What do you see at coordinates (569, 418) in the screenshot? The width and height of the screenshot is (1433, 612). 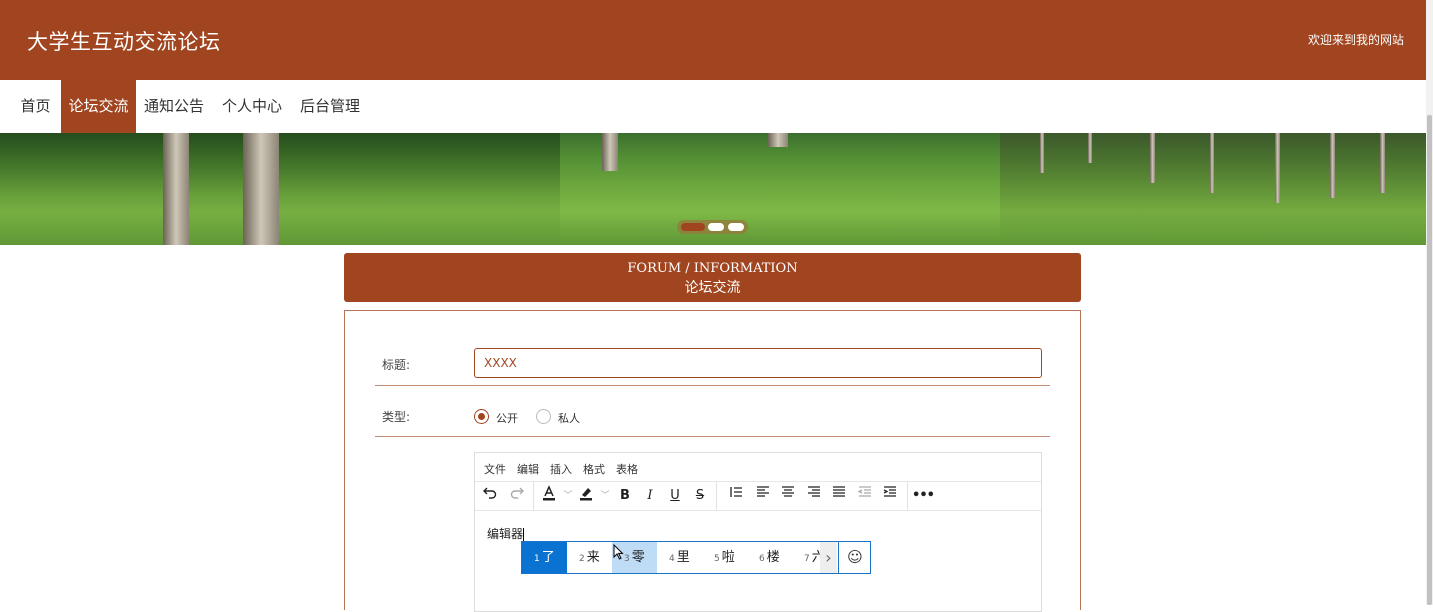 I see `radio-private-label: 私人` at bounding box center [569, 418].